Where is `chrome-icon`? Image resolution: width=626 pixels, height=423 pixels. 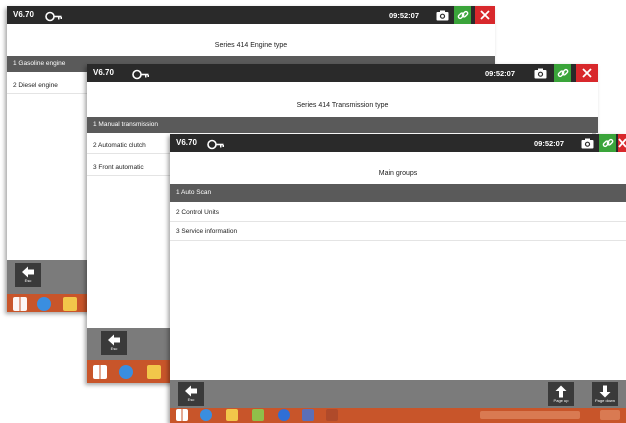 chrome-icon is located at coordinates (284, 415).